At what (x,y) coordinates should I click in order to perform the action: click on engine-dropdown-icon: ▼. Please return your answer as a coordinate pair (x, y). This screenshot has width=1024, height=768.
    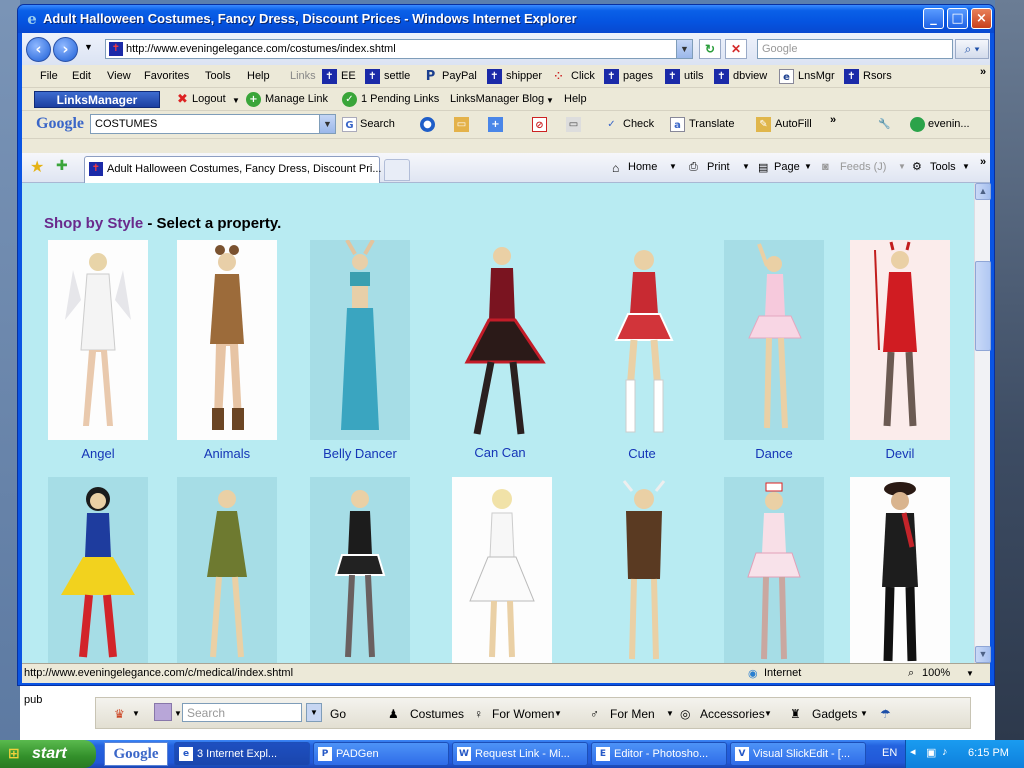
    Looking at the image, I should click on (178, 713).